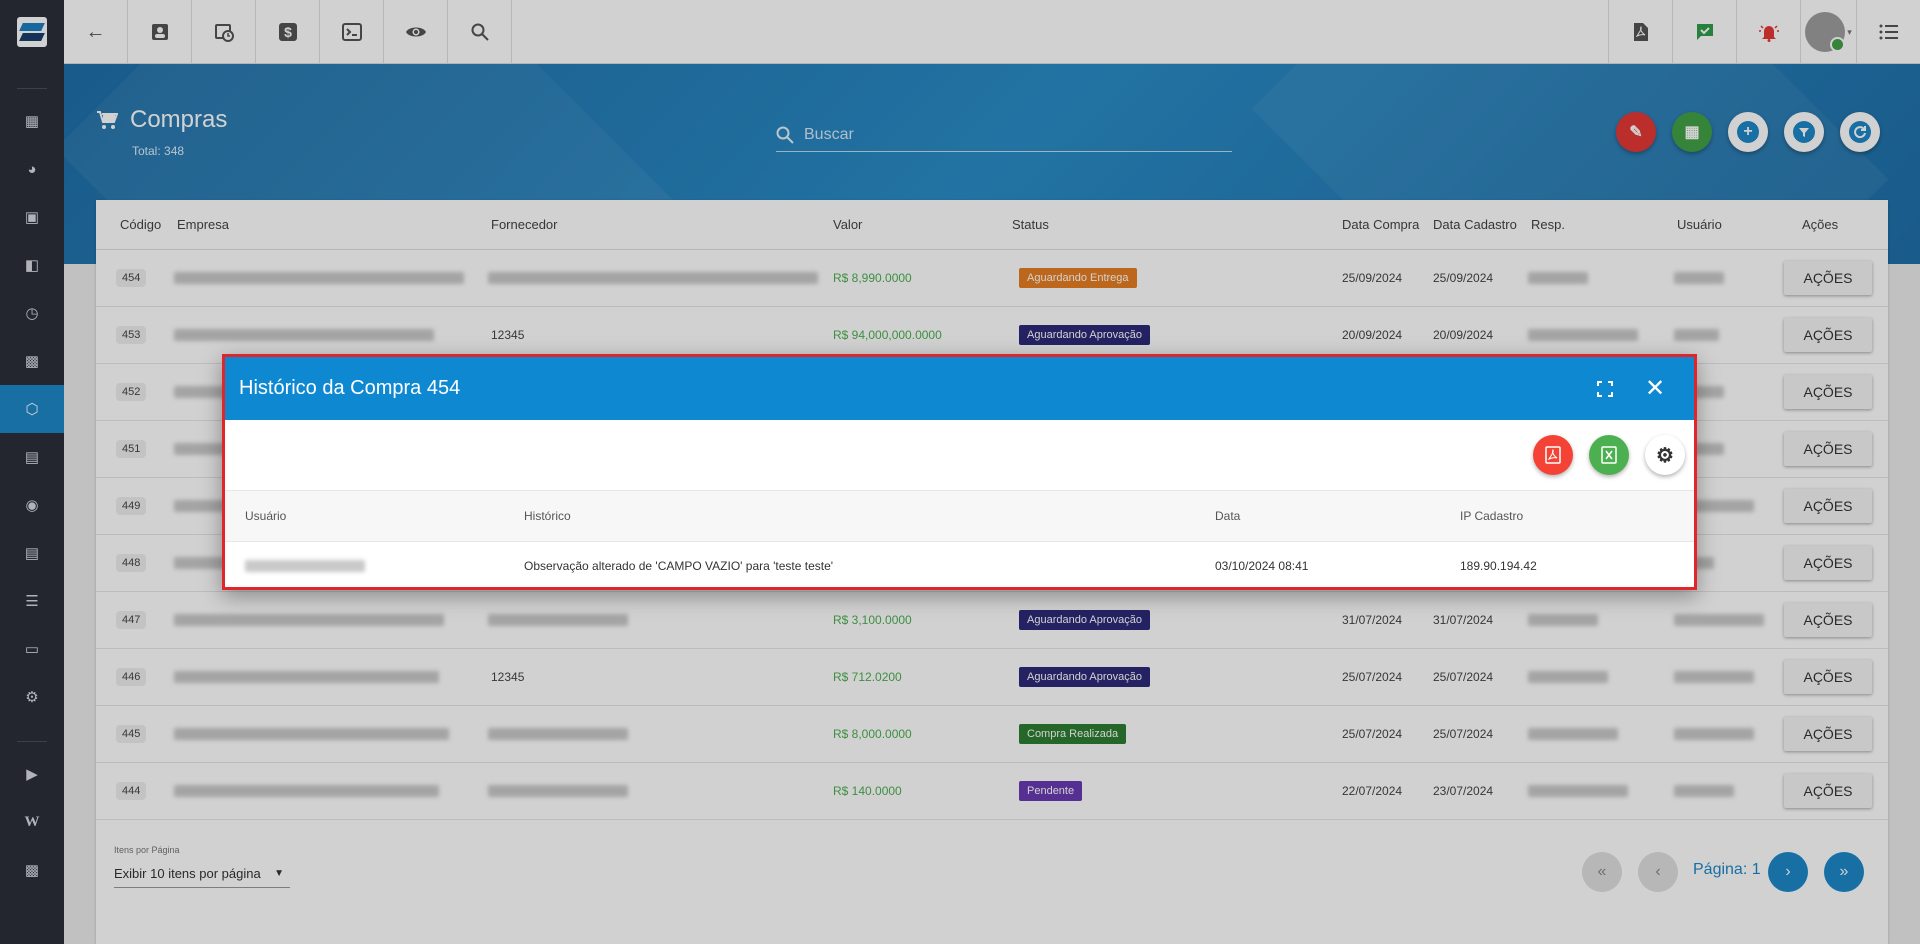 This screenshot has height=944, width=1920. I want to click on modal-settings-button: ⚙, so click(1665, 455).